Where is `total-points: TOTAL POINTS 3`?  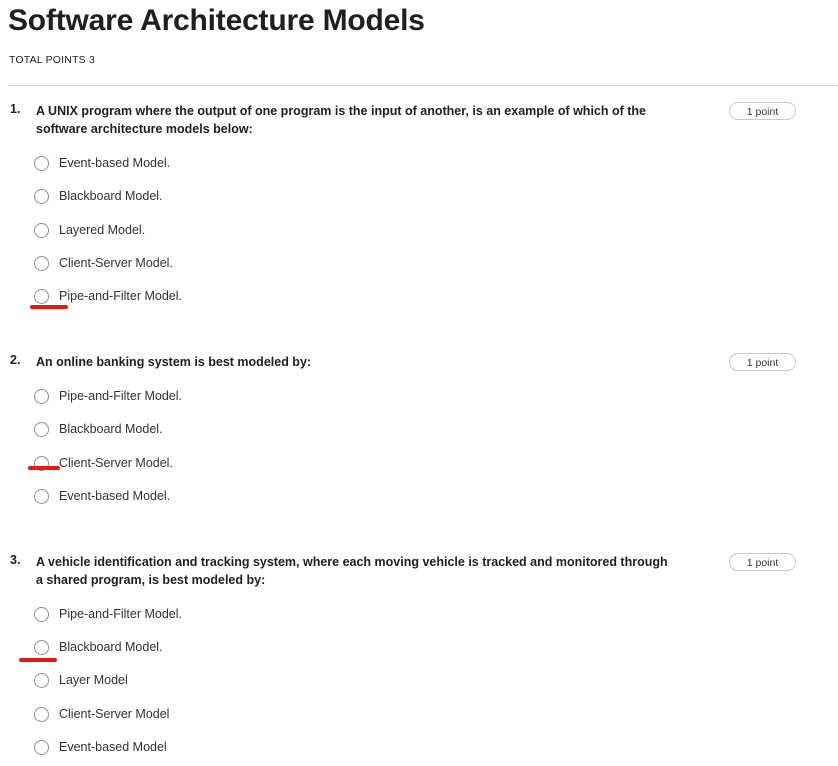 total-points: TOTAL POINTS 3 is located at coordinates (52, 60).